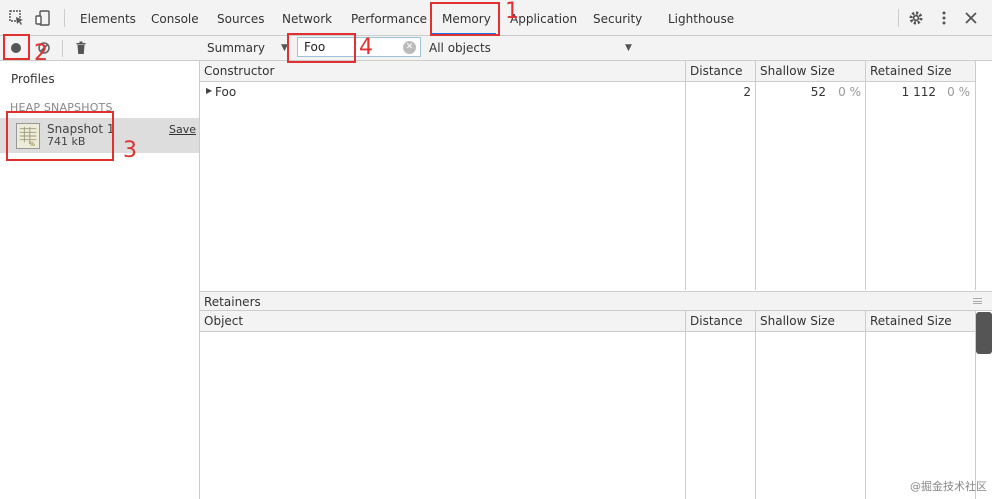 Image resolution: width=992 pixels, height=499 pixels. I want to click on retained-size-percent: 0 %, so click(958, 92).